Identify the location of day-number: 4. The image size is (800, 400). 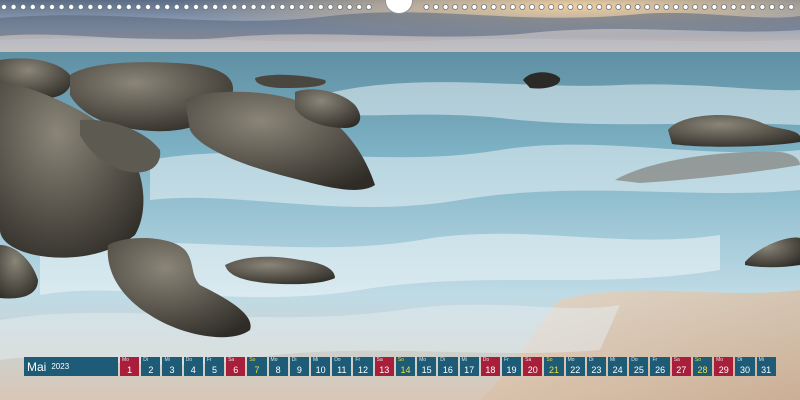
(193, 370).